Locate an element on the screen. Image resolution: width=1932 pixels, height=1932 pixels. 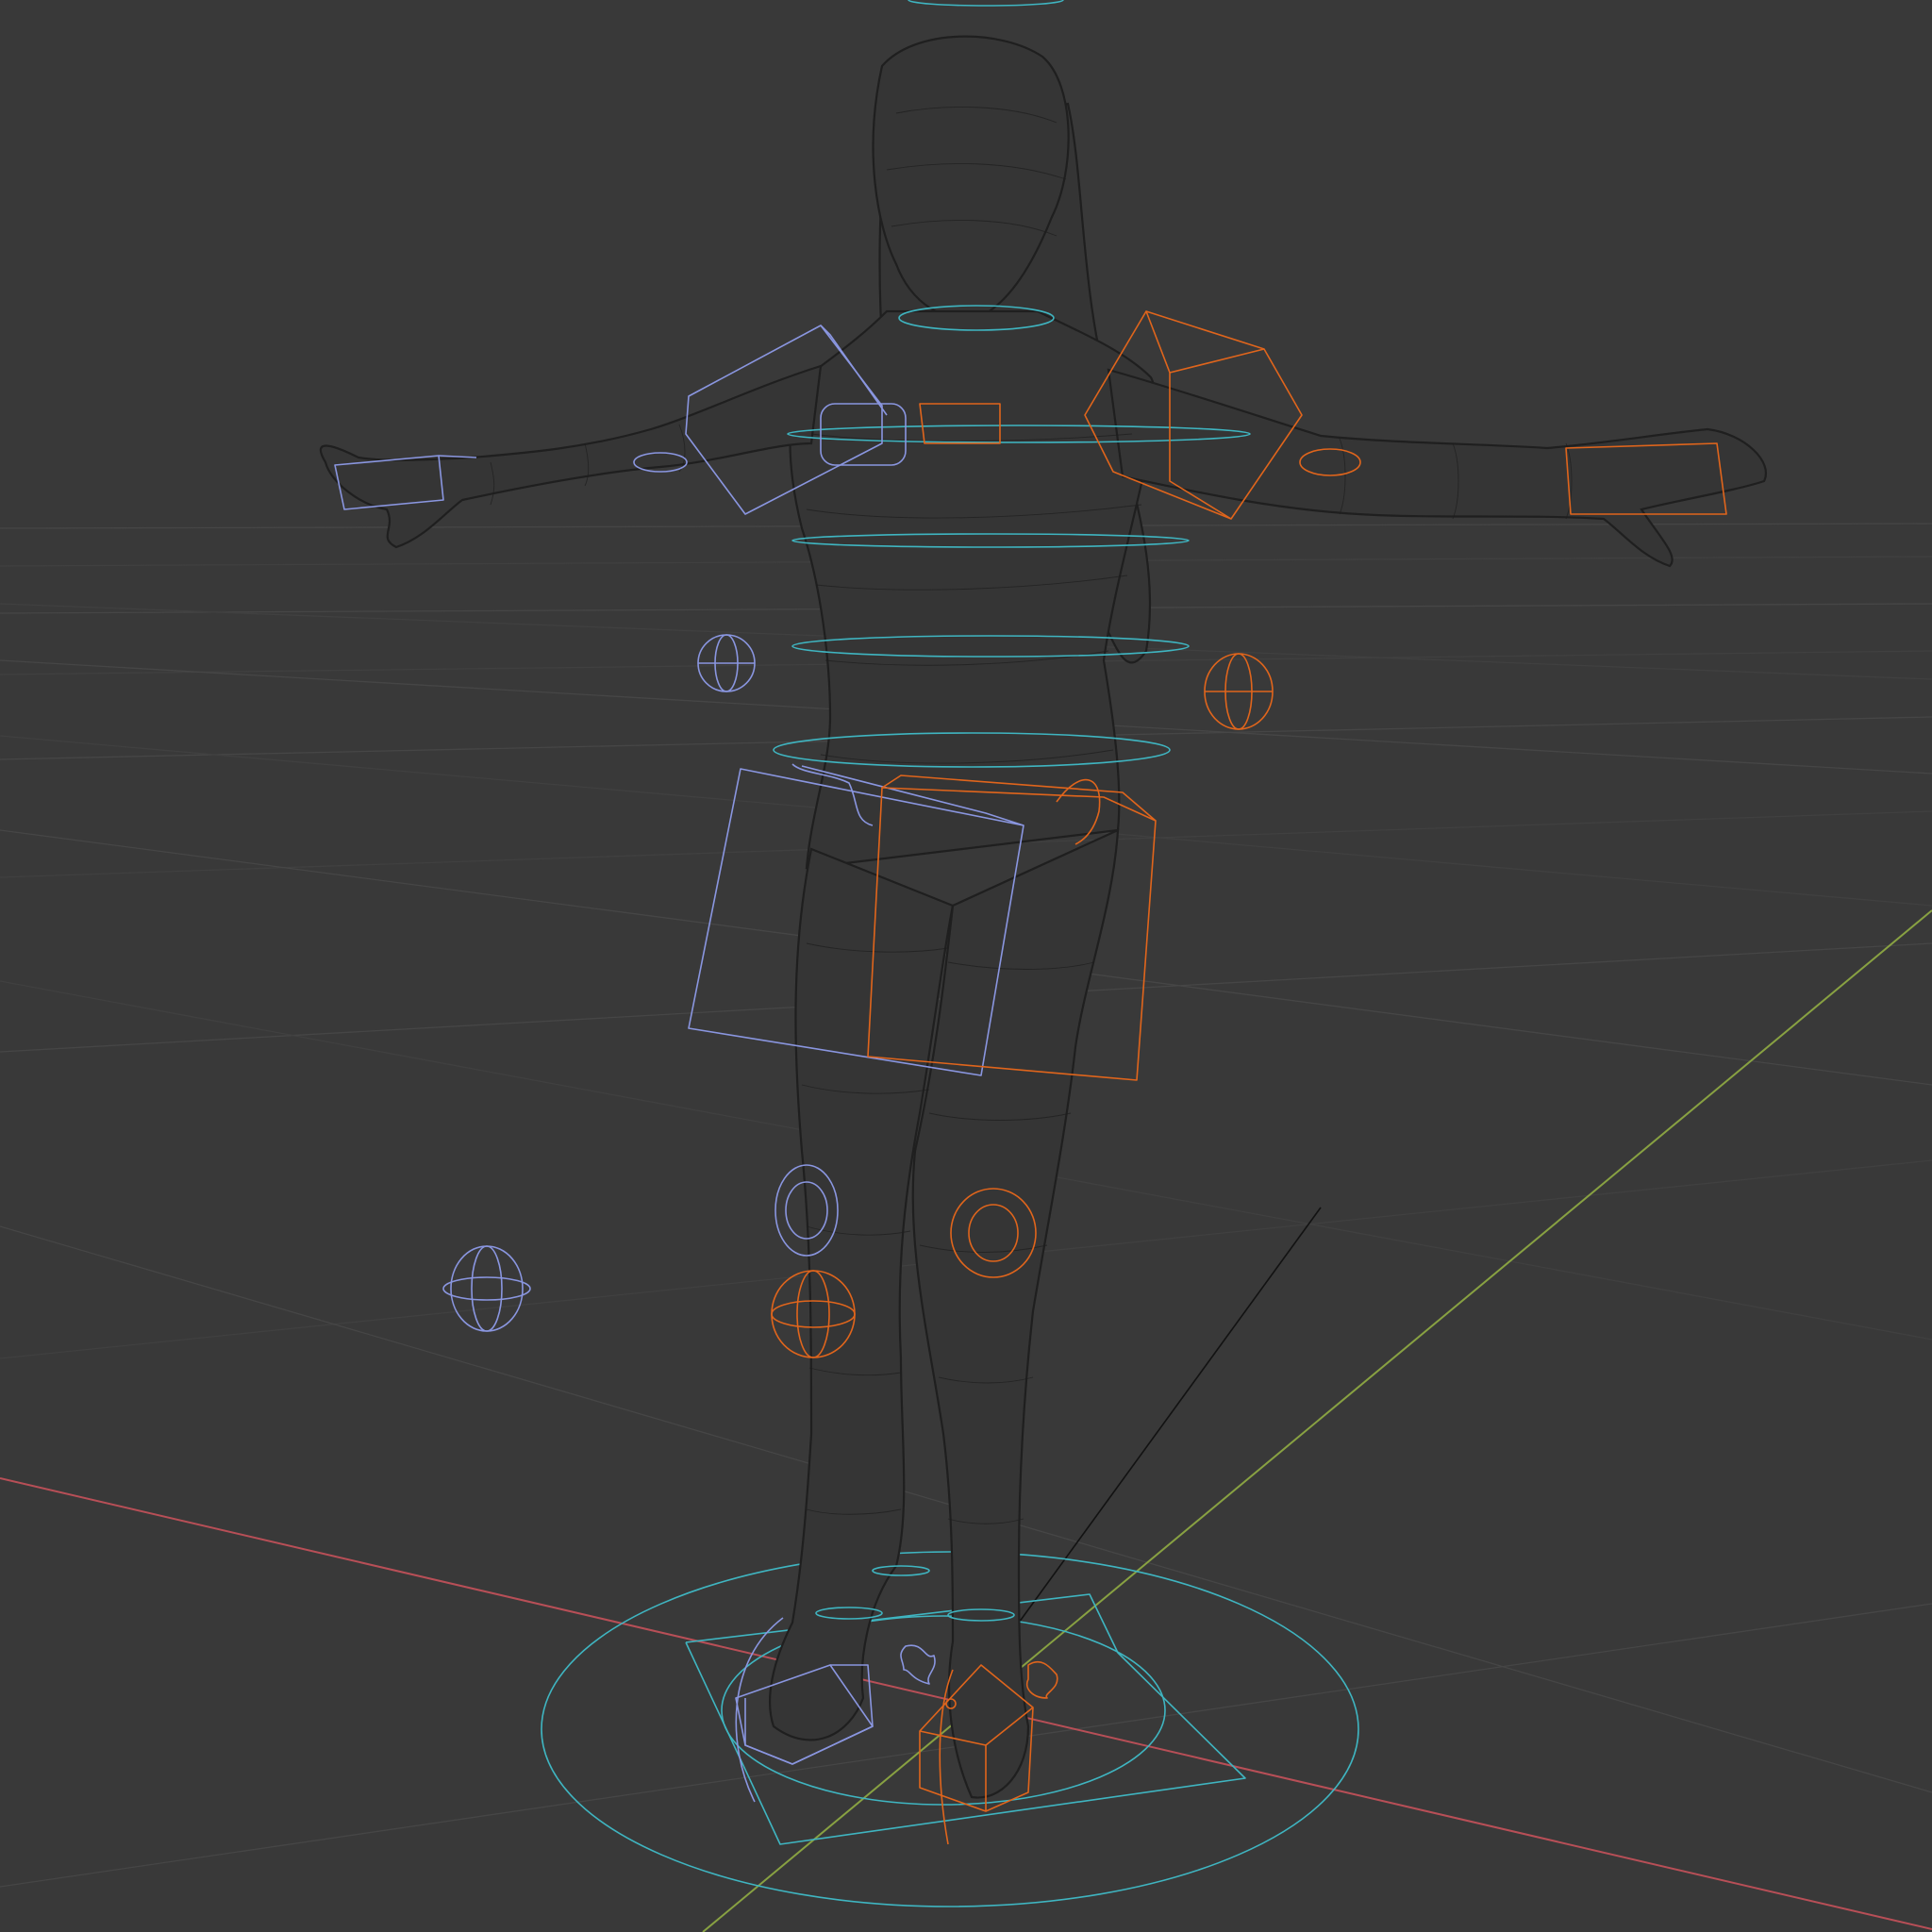
head-ring-top is located at coordinates (986, 4).